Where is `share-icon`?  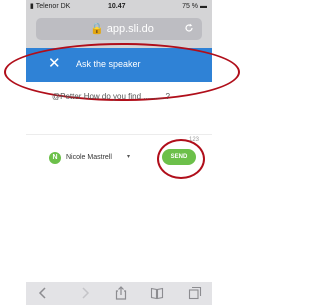 share-icon is located at coordinates (121, 293).